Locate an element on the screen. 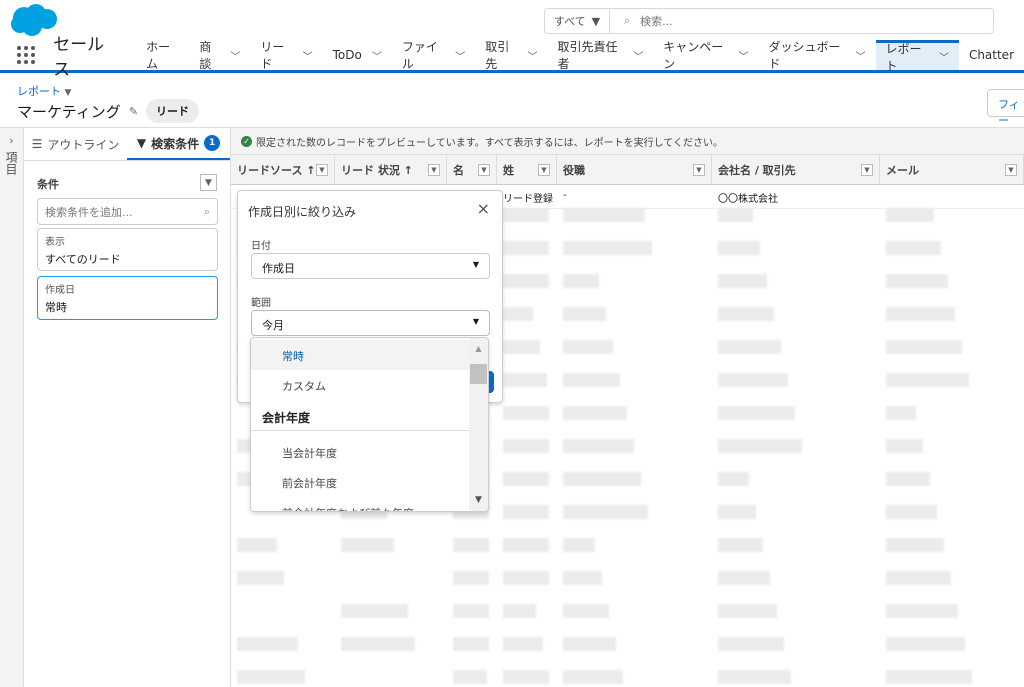  pencil-icon: ✎ is located at coordinates (133, 111).